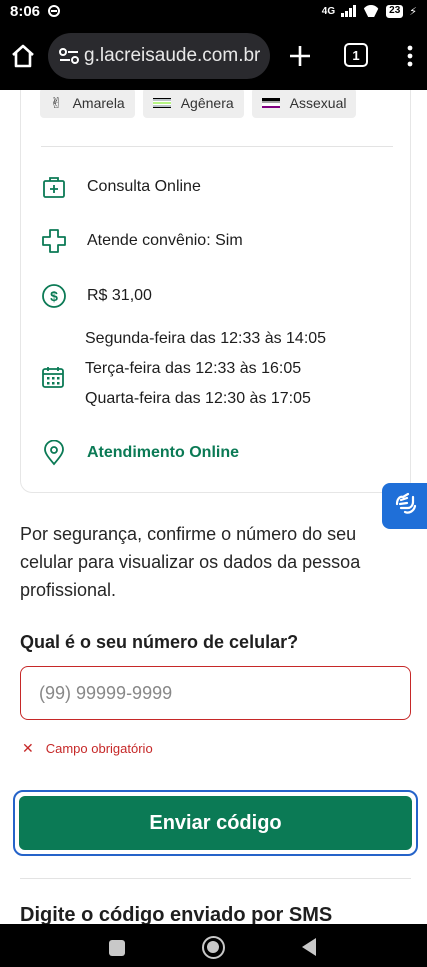 This screenshot has width=427, height=967. I want to click on schedule-day-3: Quarta-feira das 12:30 às 17:05, so click(198, 398).